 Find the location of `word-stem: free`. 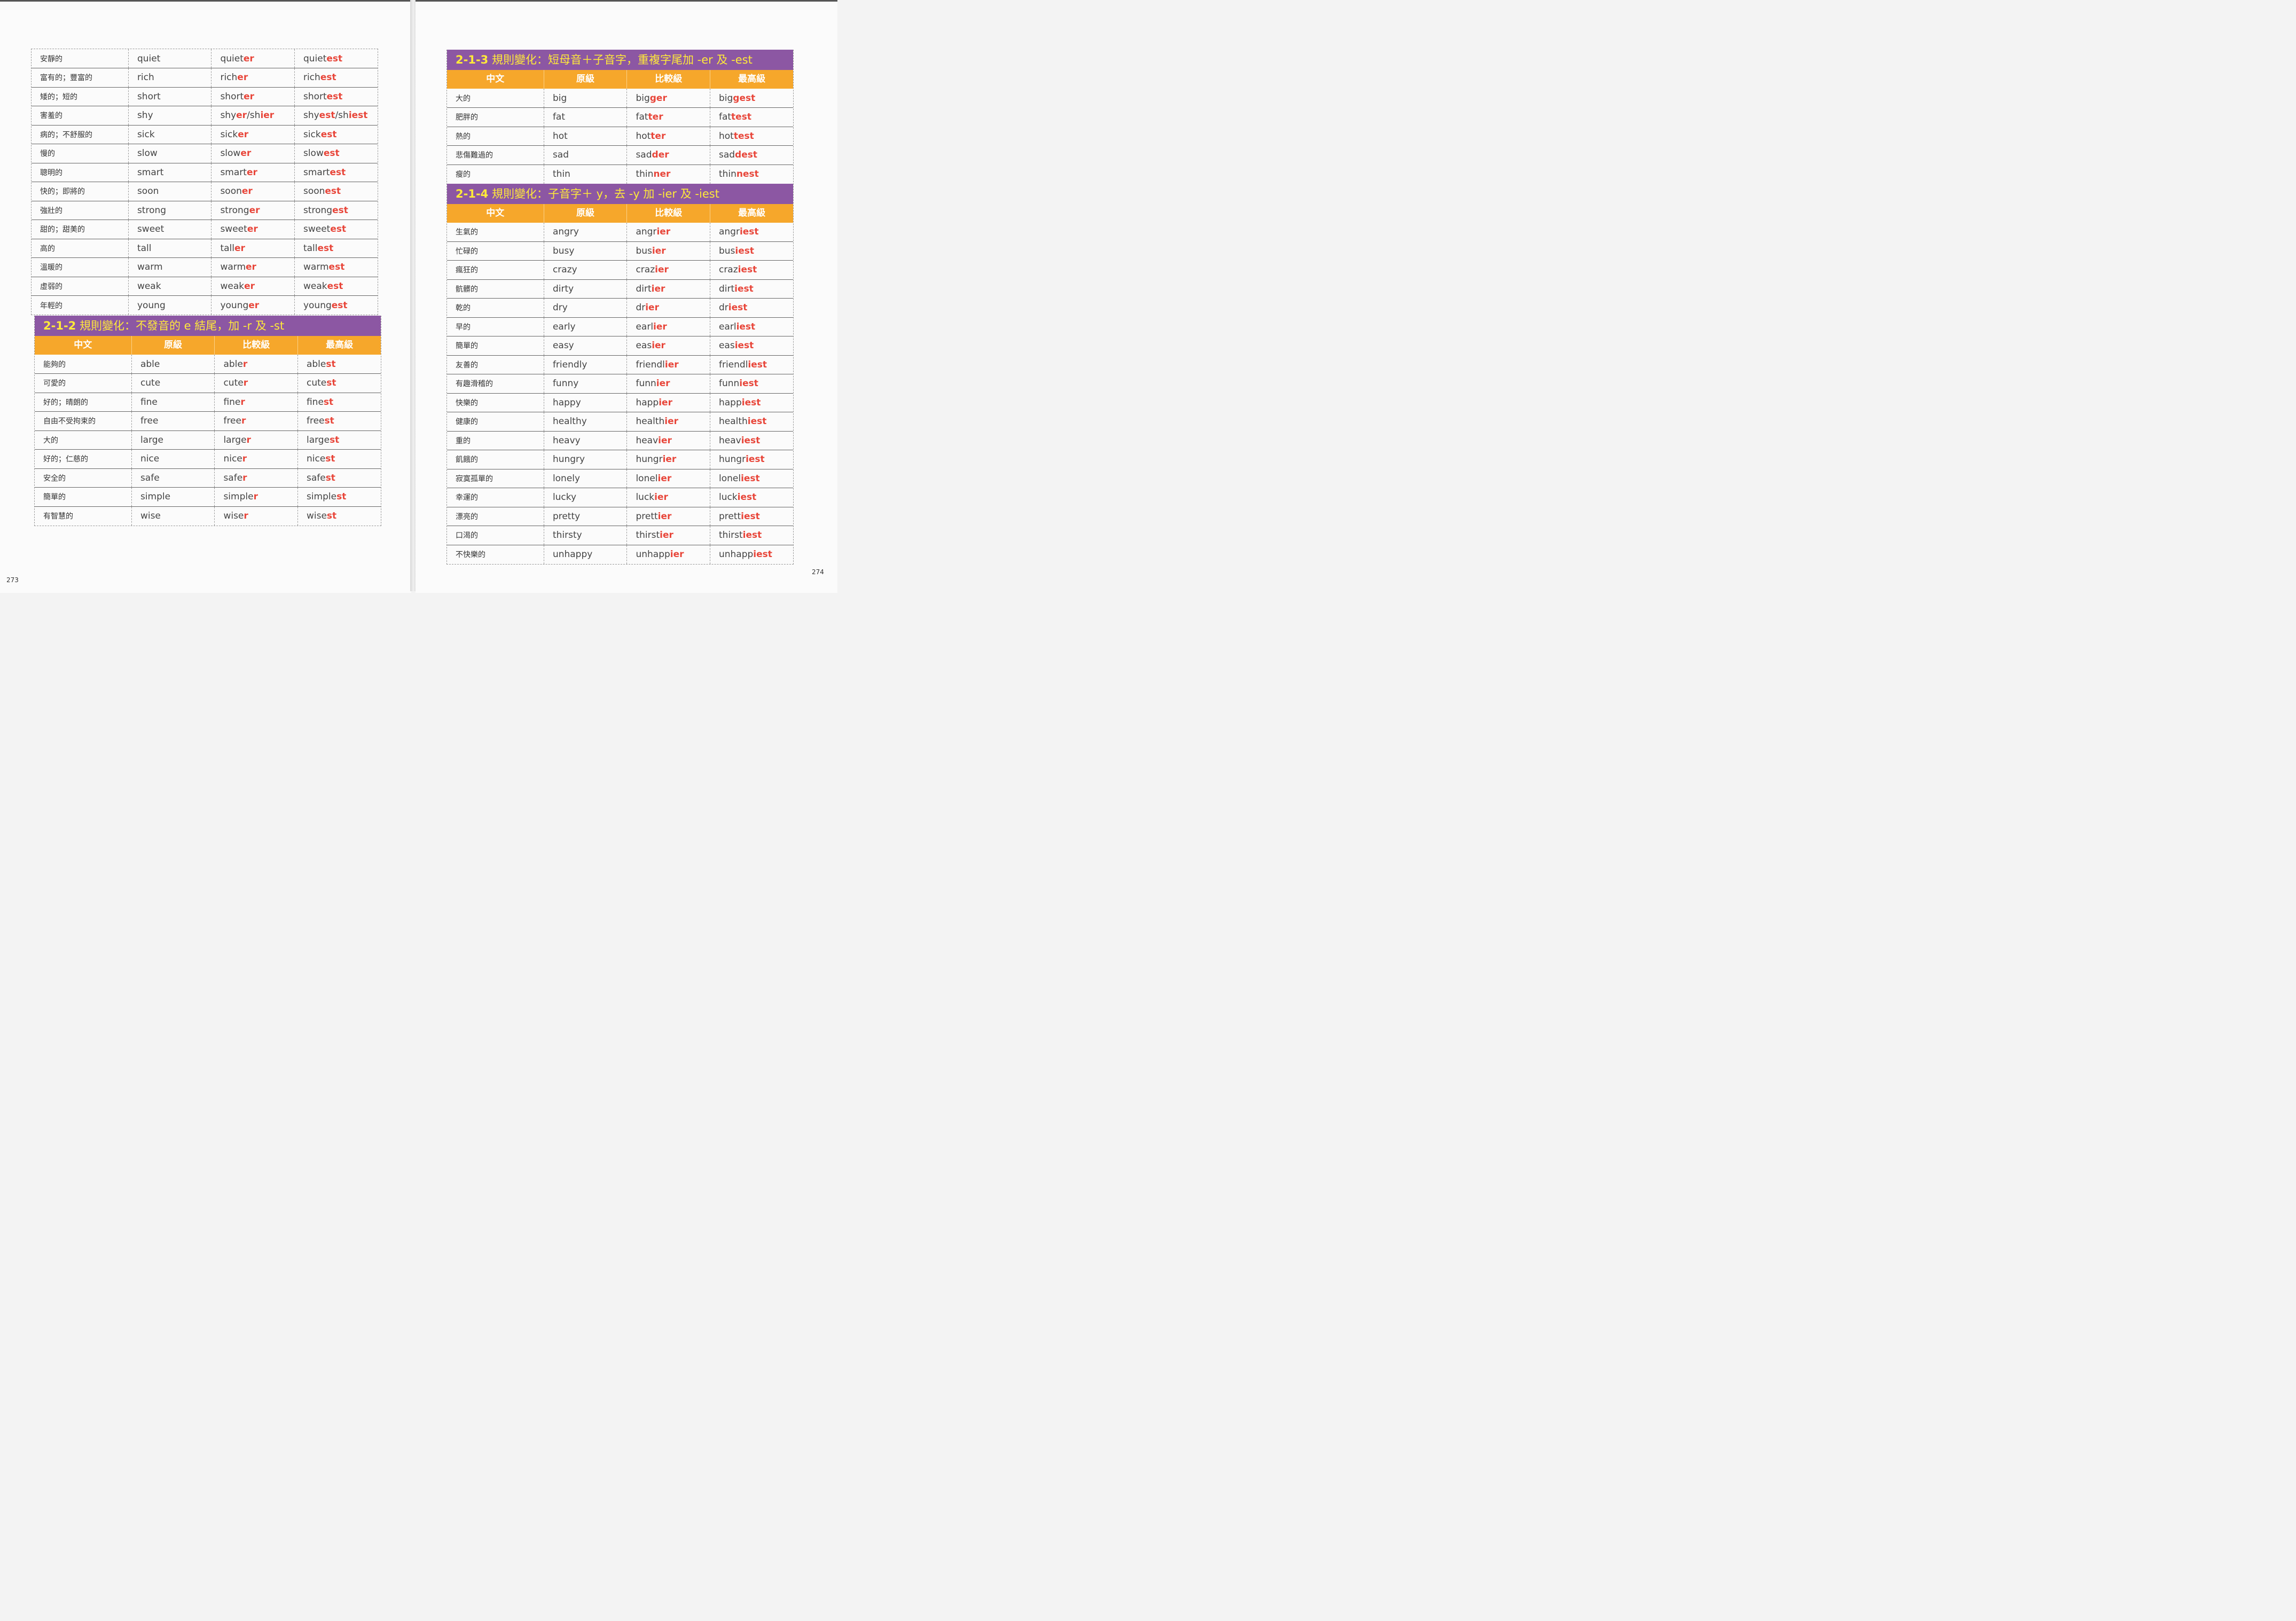

word-stem: free is located at coordinates (232, 421).